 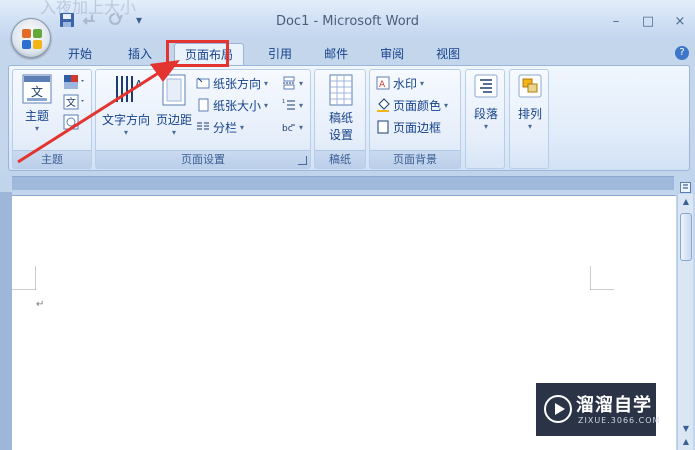 I want to click on group-manuscript: 稿纸 设置 稿纸, so click(x=340, y=119).